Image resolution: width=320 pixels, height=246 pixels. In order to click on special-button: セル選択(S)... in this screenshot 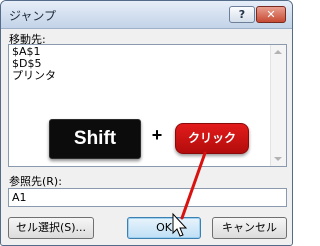, I will do `click(51, 228)`.